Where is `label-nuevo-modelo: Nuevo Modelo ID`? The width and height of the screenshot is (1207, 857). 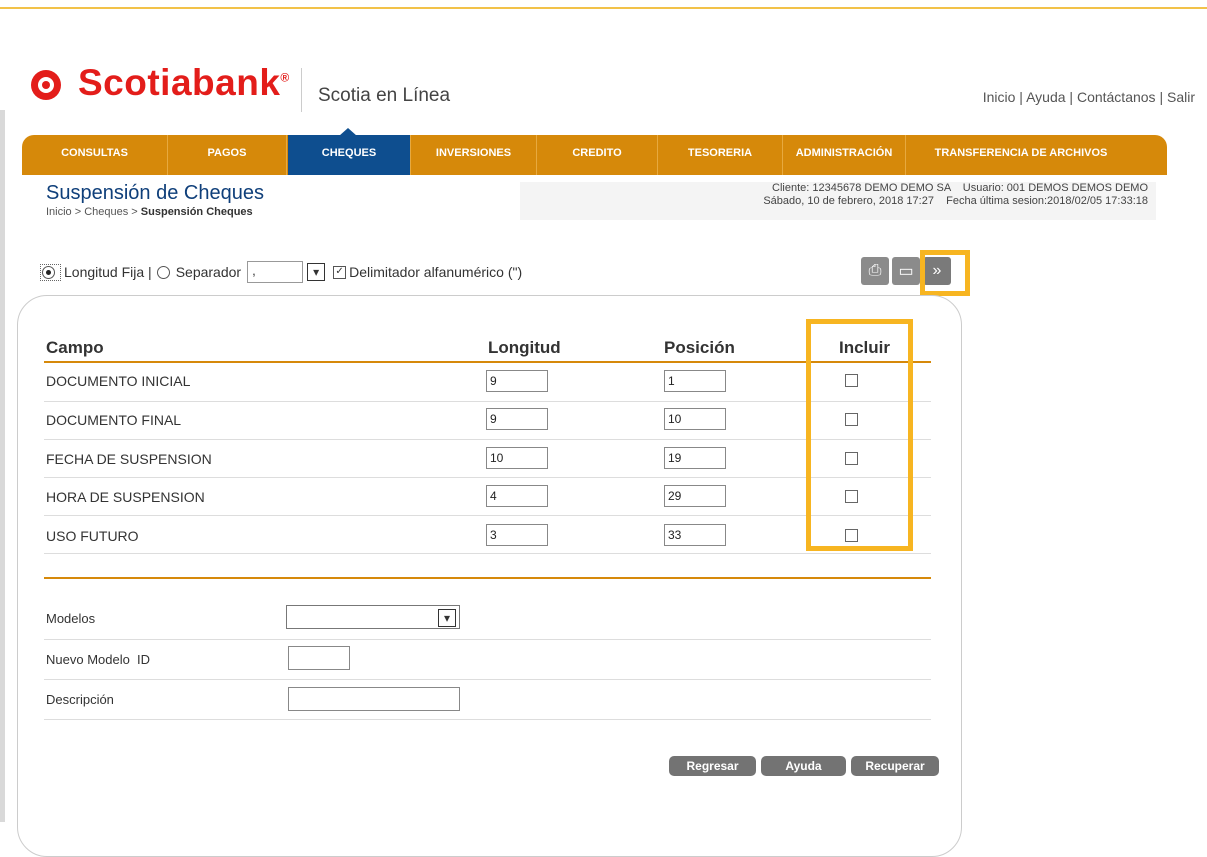 label-nuevo-modelo: Nuevo Modelo ID is located at coordinates (98, 659).